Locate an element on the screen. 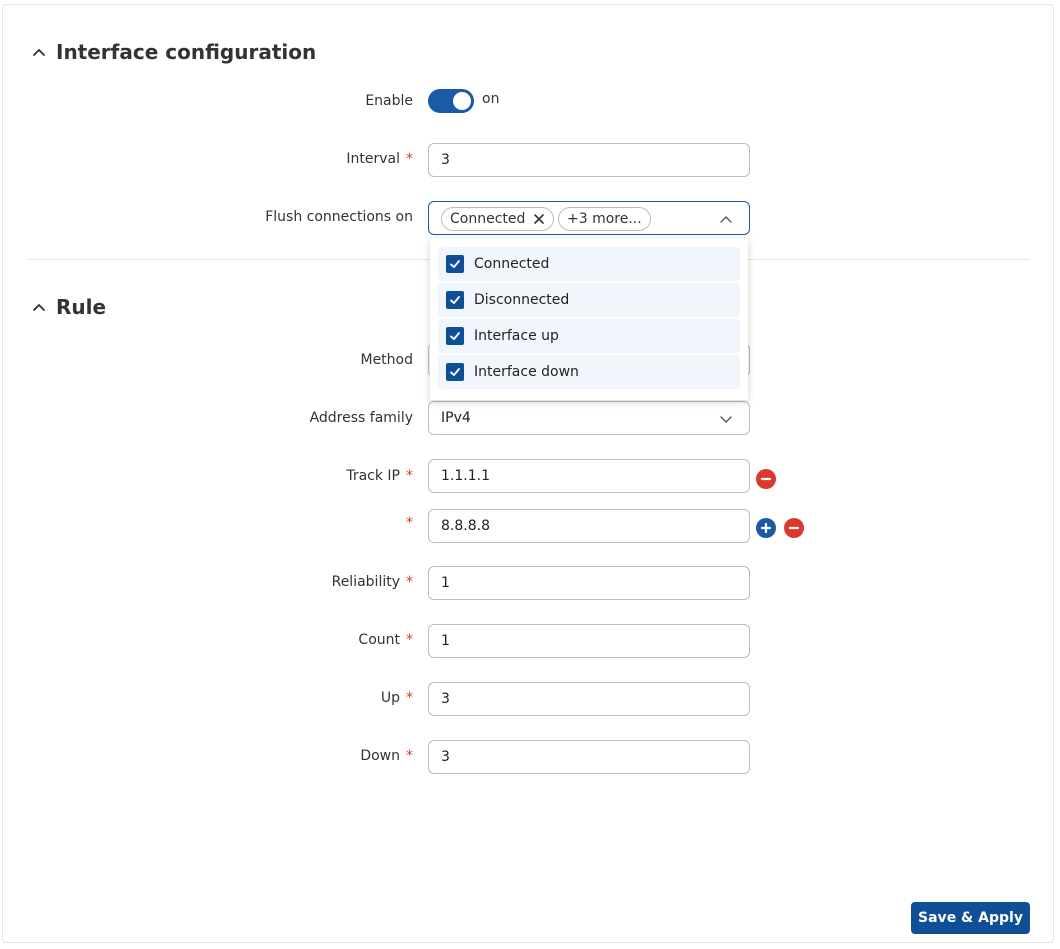 The width and height of the screenshot is (1060, 949). count-input is located at coordinates (589, 641).